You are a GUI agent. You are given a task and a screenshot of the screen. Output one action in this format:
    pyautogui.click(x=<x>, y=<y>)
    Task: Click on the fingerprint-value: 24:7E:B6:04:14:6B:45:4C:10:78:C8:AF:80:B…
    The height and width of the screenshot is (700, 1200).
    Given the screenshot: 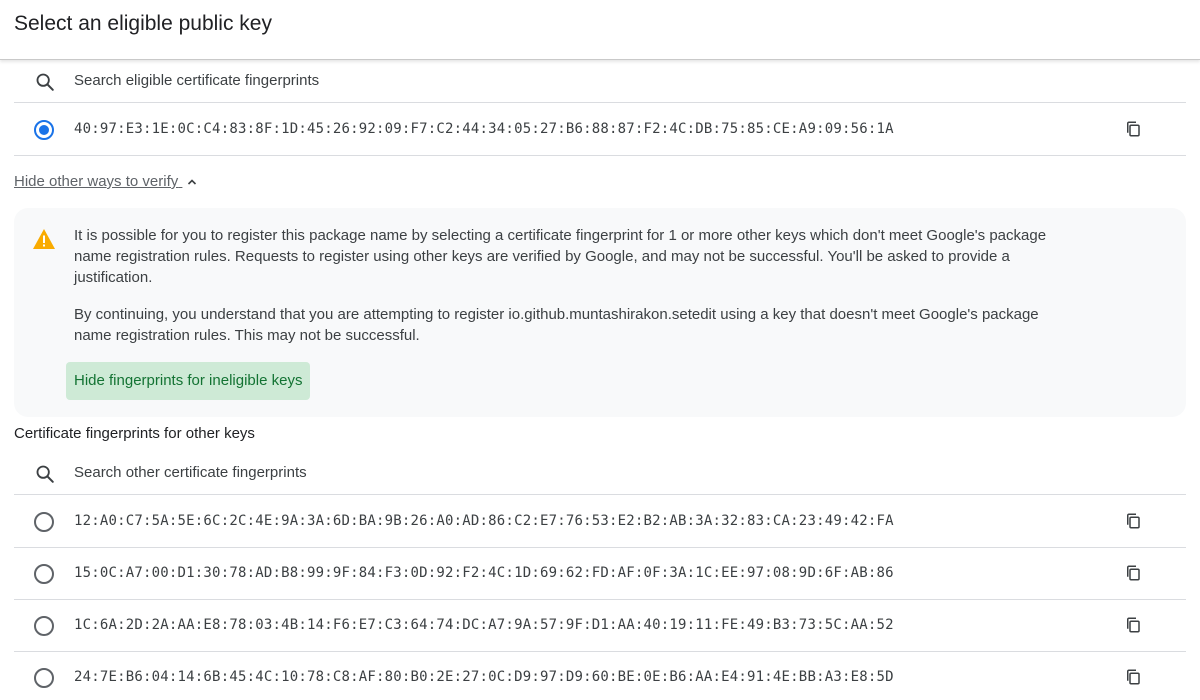 What is the action you would take?
    pyautogui.click(x=484, y=677)
    